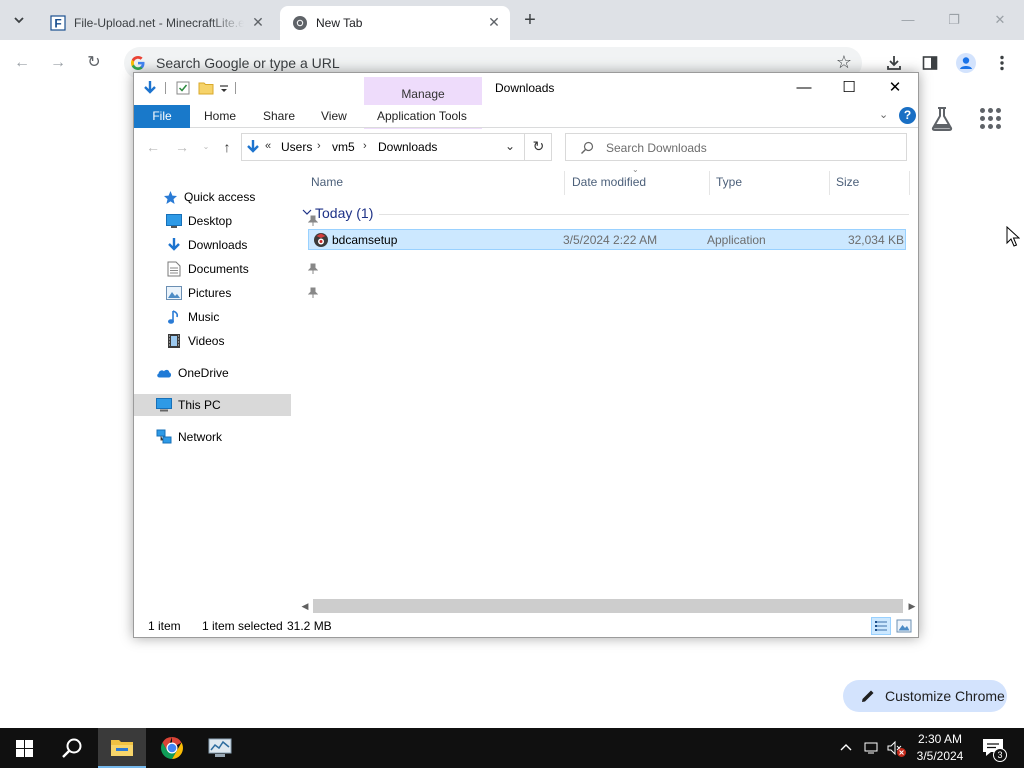 The width and height of the screenshot is (1024, 768). What do you see at coordinates (296, 147) in the screenshot?
I see `breadcrumb-users: Users` at bounding box center [296, 147].